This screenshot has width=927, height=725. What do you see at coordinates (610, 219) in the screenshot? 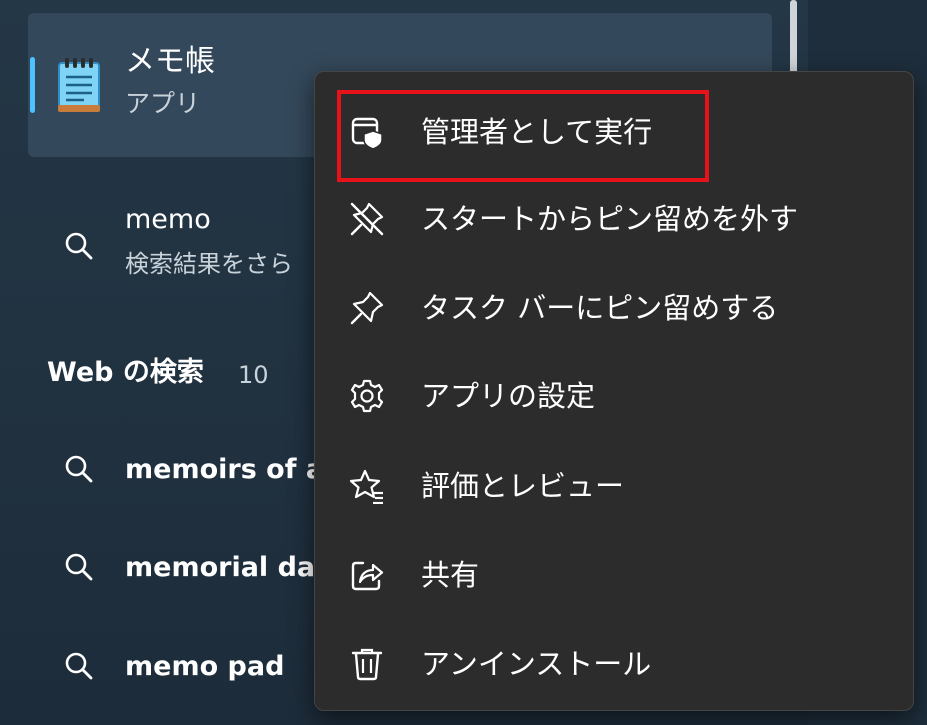
I see `menu-item-label: スタートからピン留めを外す` at bounding box center [610, 219].